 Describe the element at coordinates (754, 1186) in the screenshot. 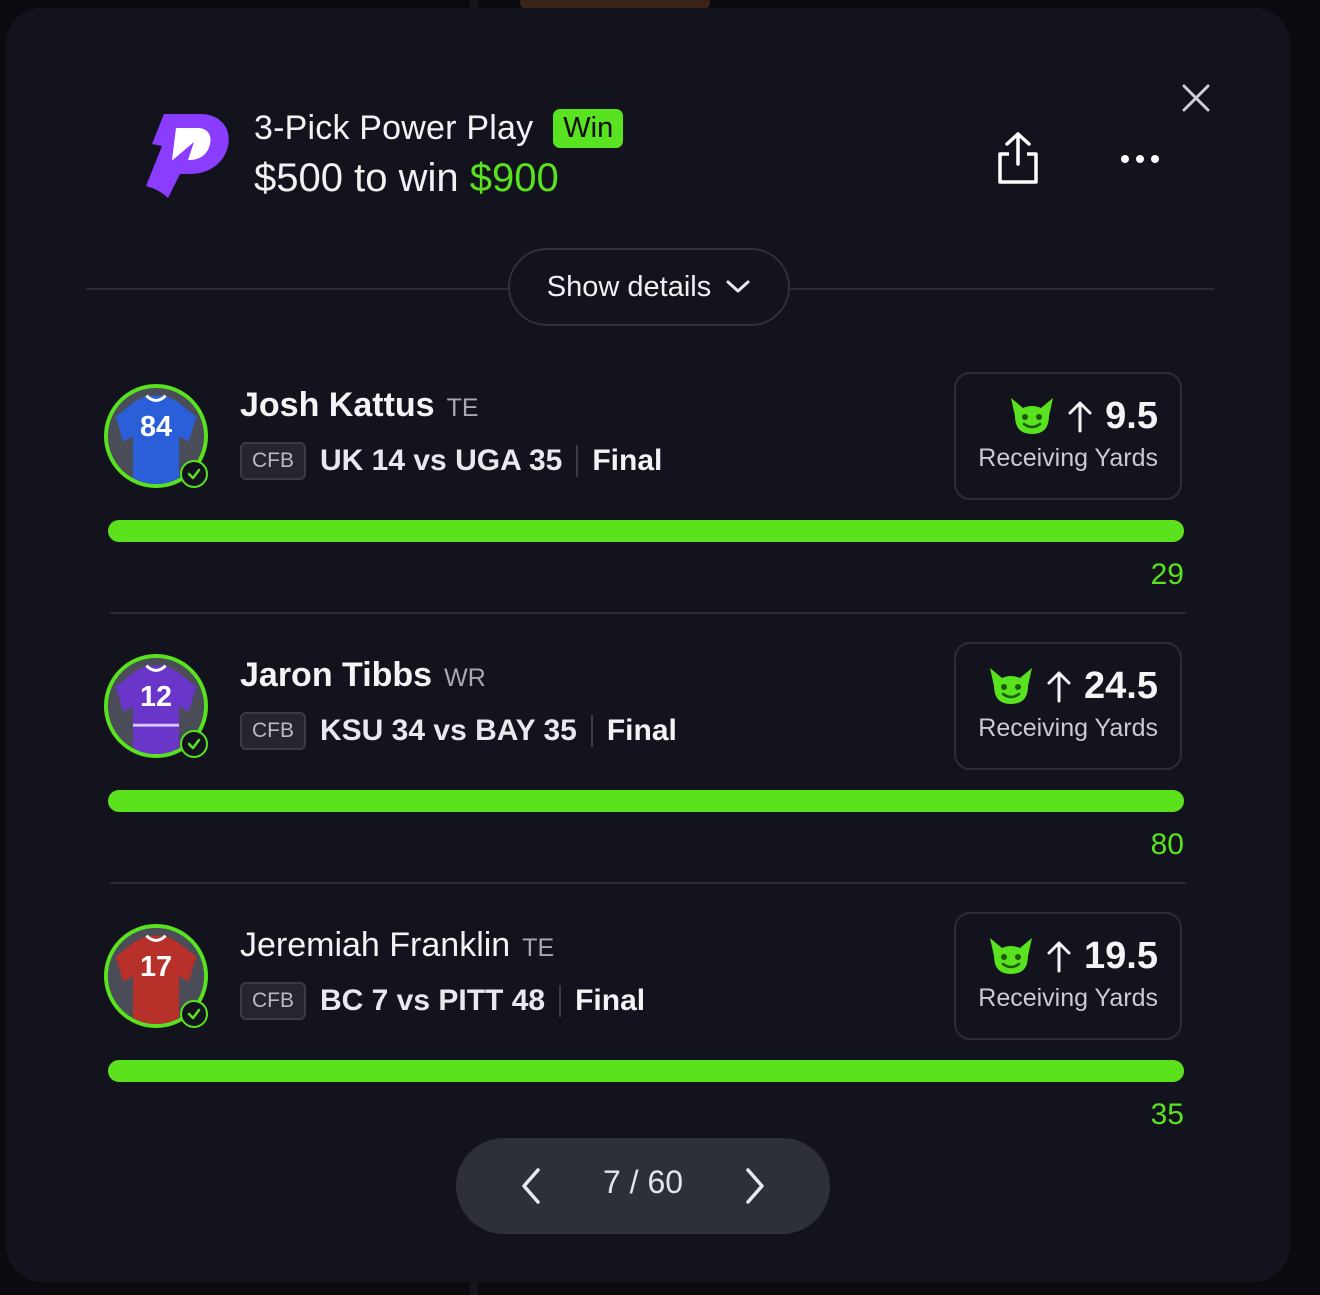

I see `chevron-right-icon` at that location.